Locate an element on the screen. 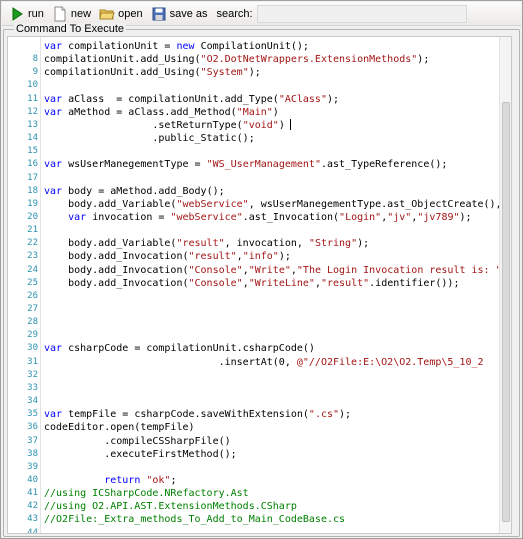 The height and width of the screenshot is (539, 523). save-as-label: save as is located at coordinates (188, 13).